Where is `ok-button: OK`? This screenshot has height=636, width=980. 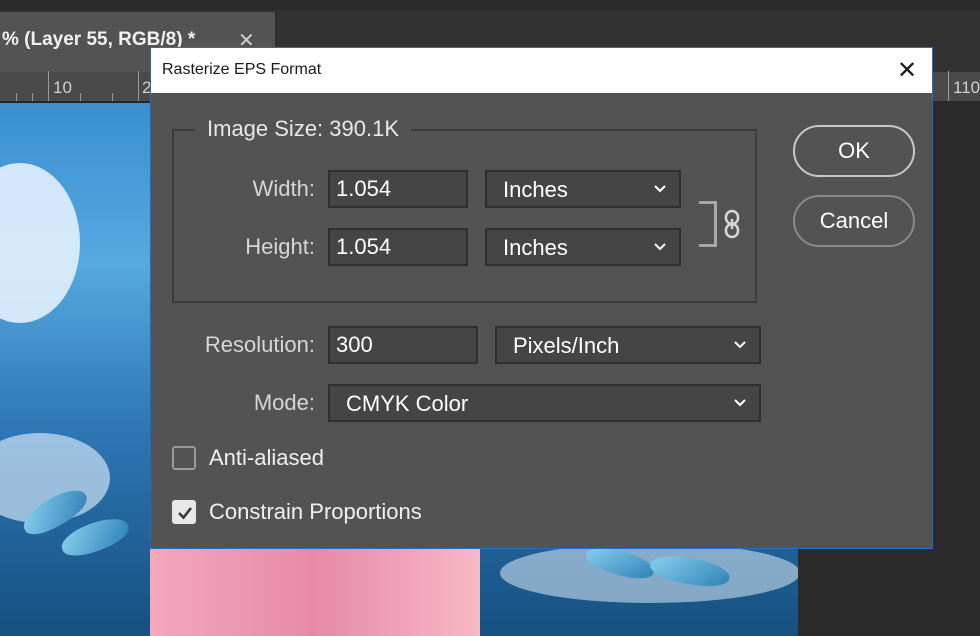 ok-button: OK is located at coordinates (854, 151).